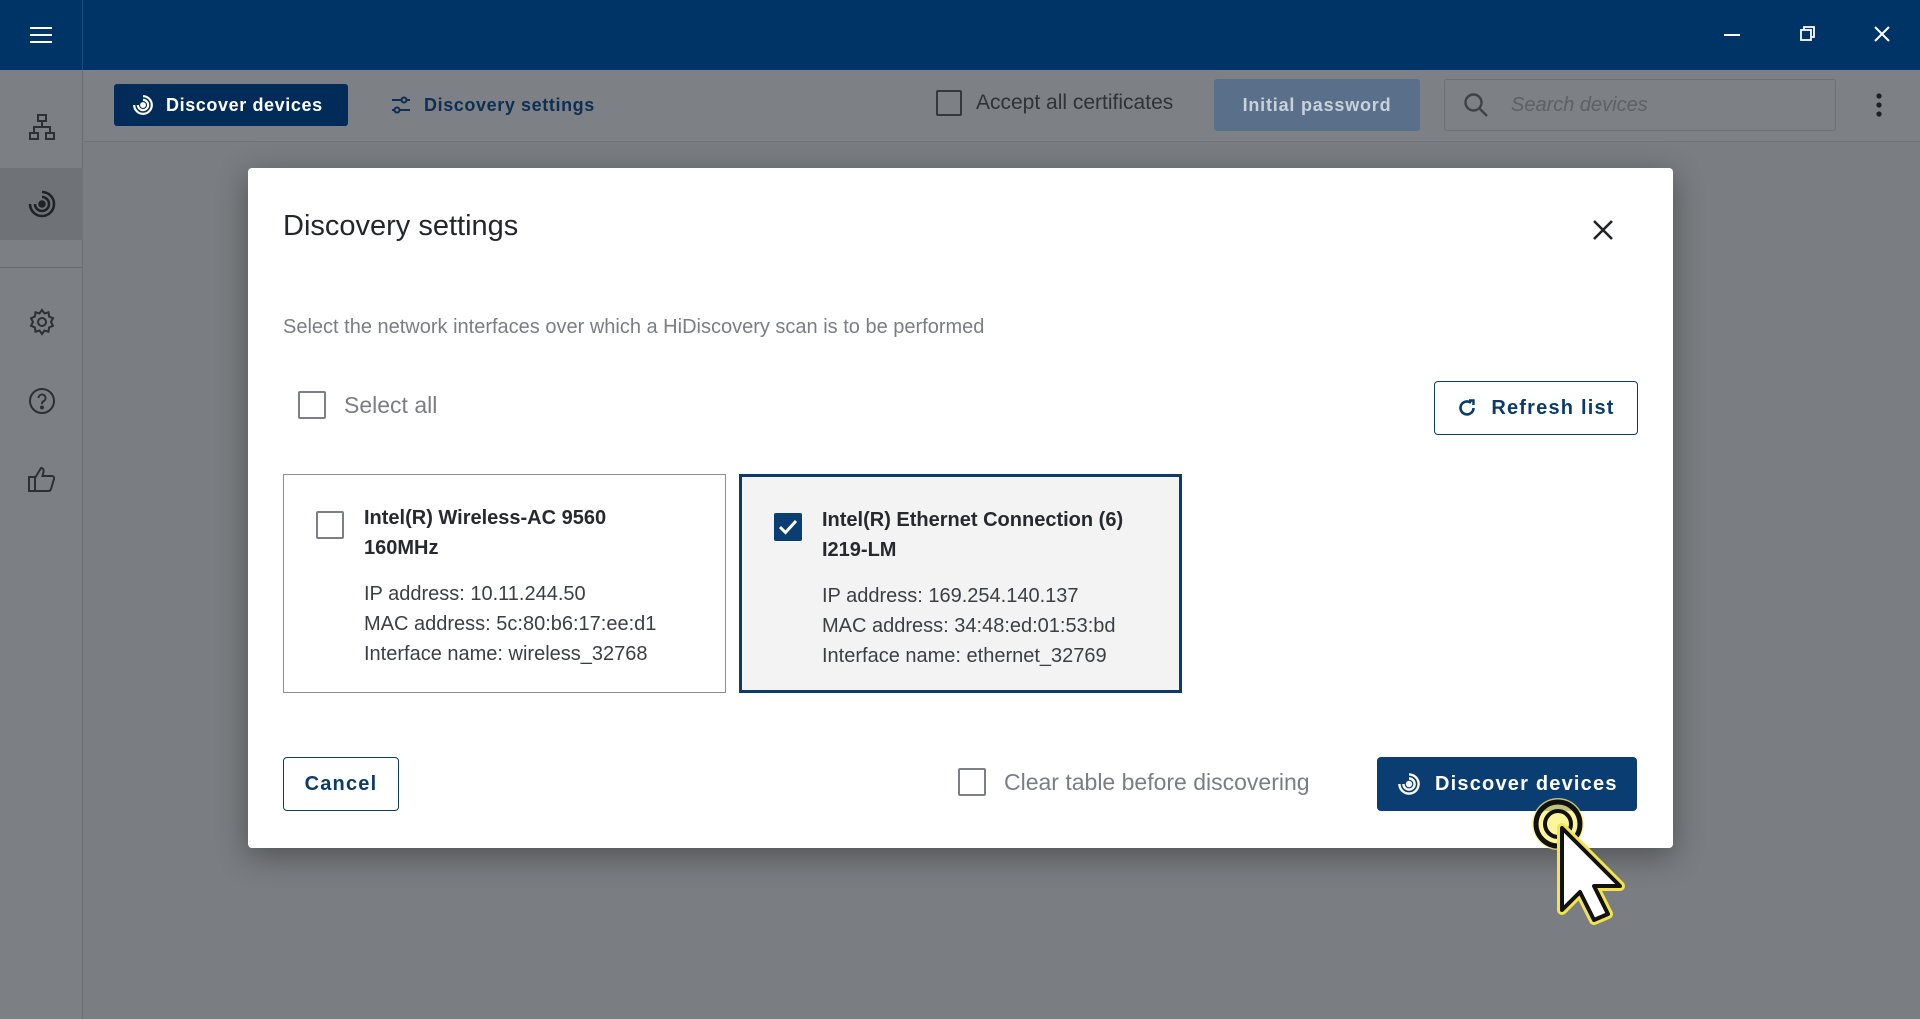 This screenshot has height=1019, width=1920. I want to click on sidebar-item-help, so click(41, 401).